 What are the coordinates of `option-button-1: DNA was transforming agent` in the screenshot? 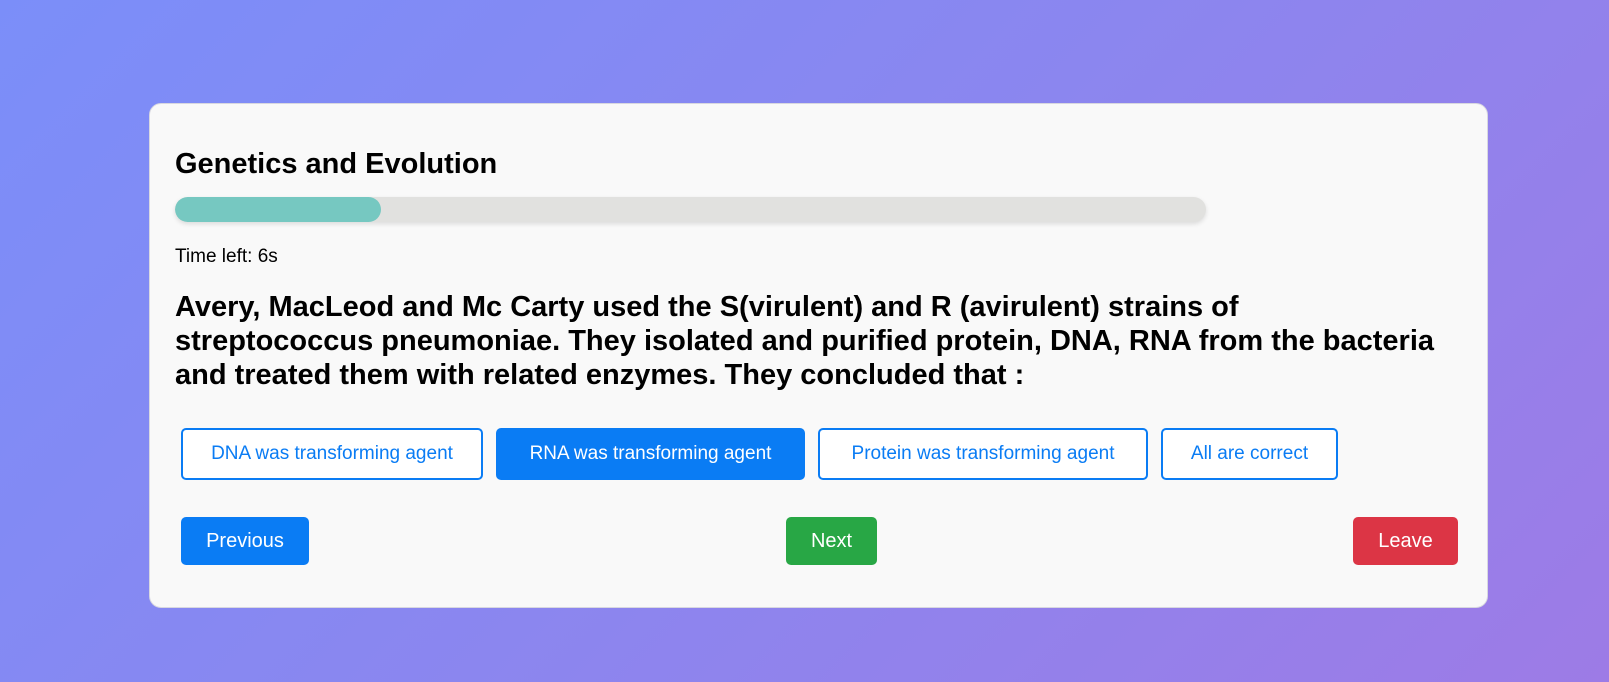 It's located at (332, 454).